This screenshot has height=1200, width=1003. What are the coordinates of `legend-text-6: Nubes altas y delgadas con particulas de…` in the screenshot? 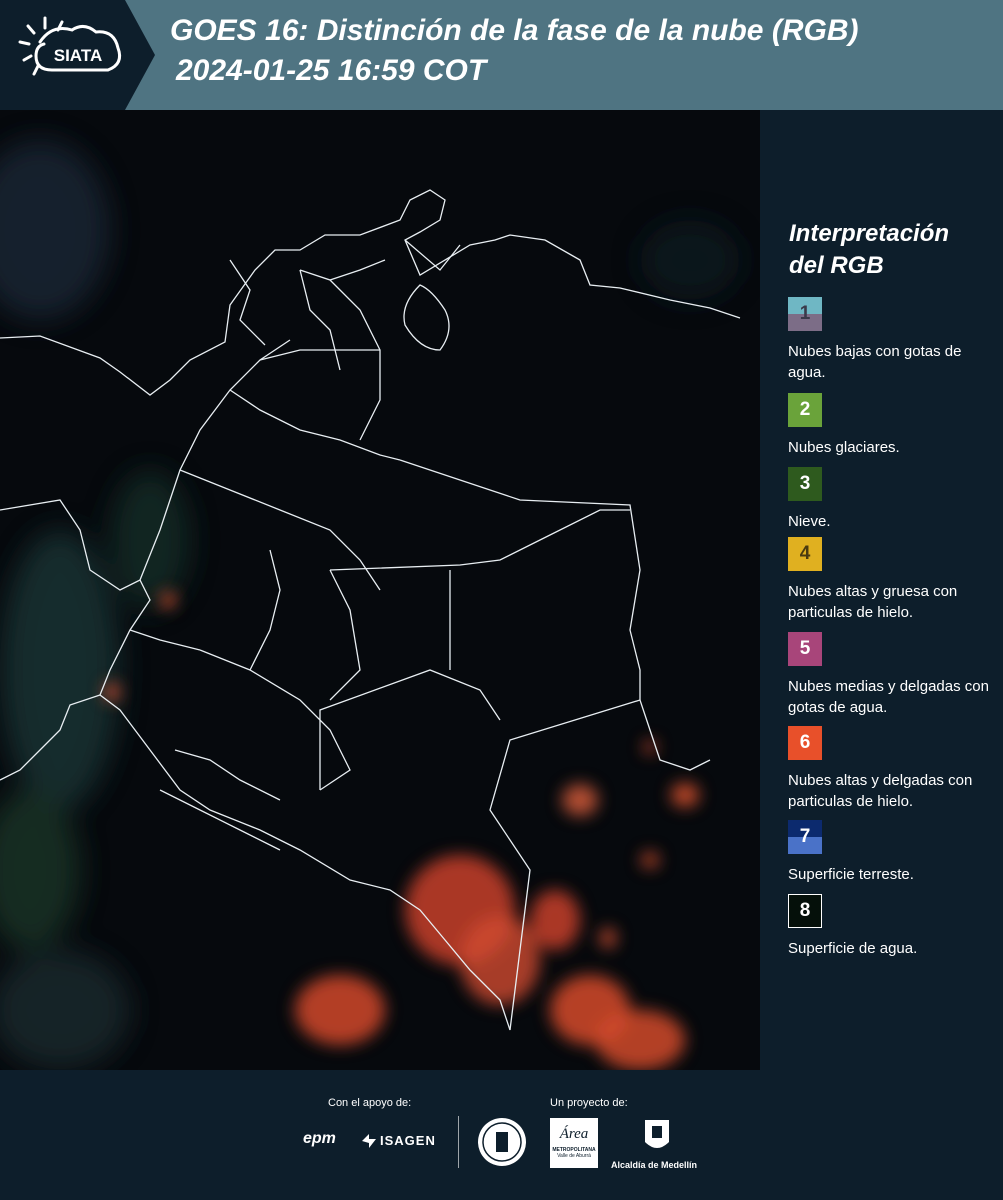 It's located at (880, 791).